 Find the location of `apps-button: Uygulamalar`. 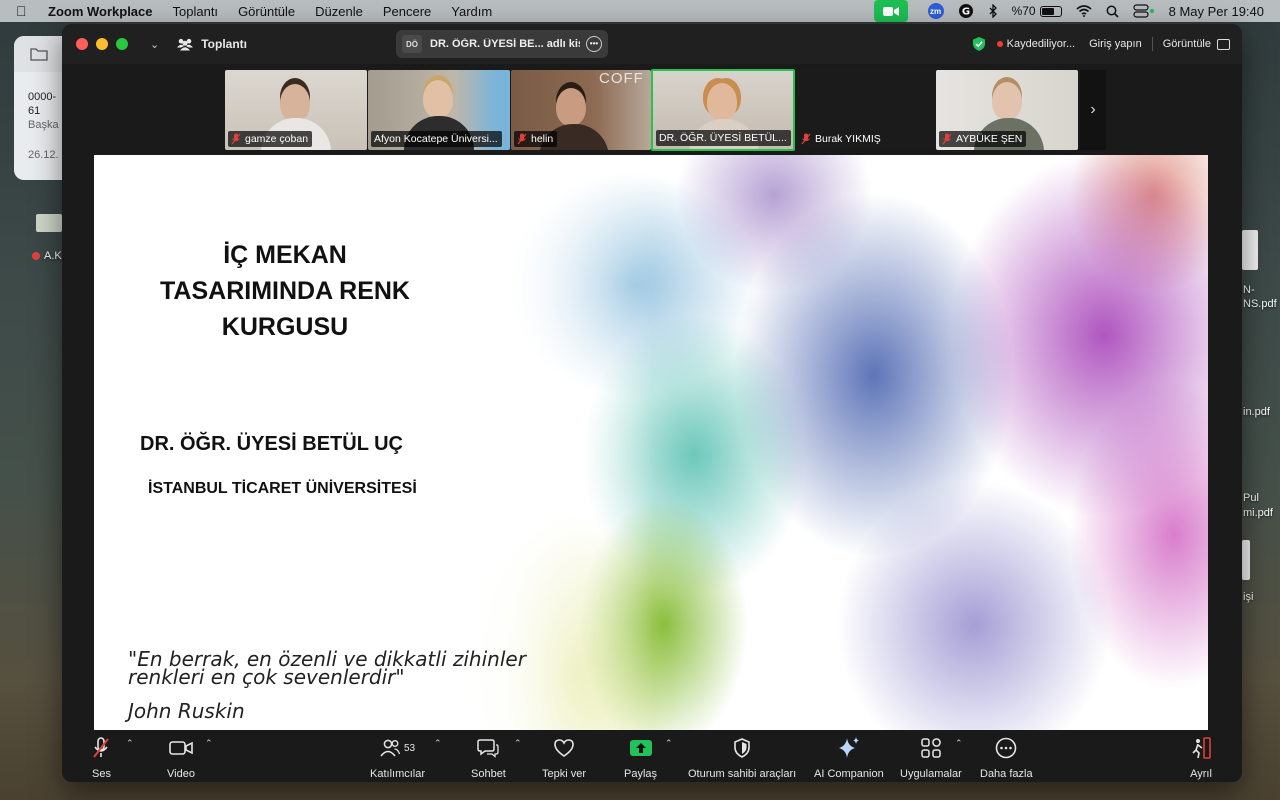

apps-button: Uygulamalar is located at coordinates (931, 758).